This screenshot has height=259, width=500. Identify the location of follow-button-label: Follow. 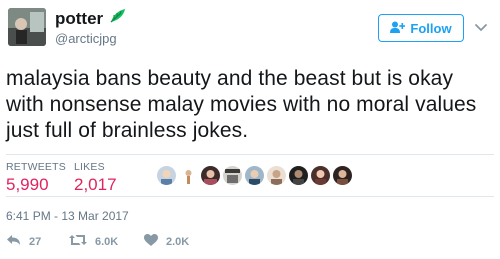
(431, 28).